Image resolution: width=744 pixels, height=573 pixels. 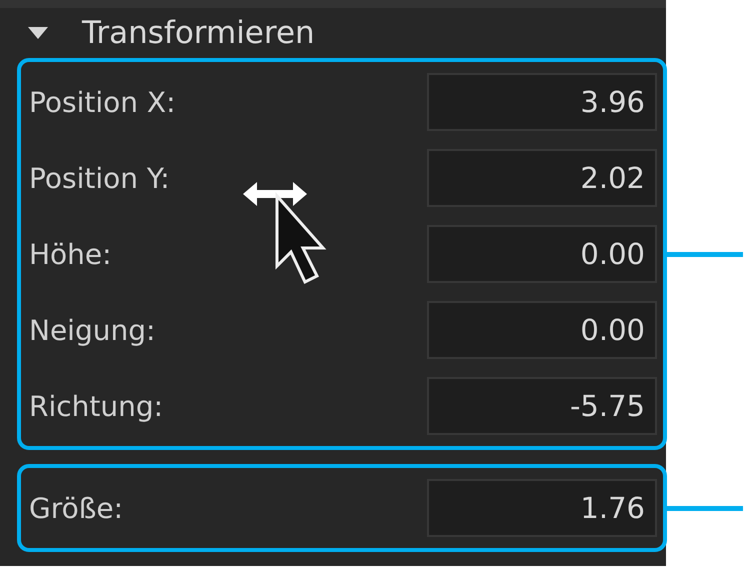 What do you see at coordinates (38, 33) in the screenshot?
I see `expand-triangle-icon` at bounding box center [38, 33].